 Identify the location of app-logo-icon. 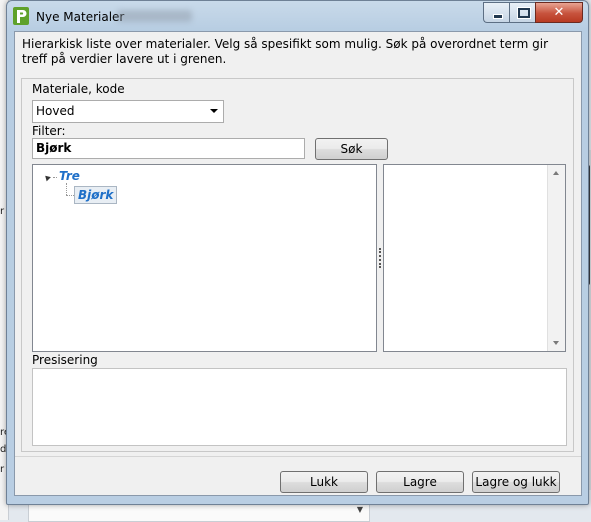
(21, 16).